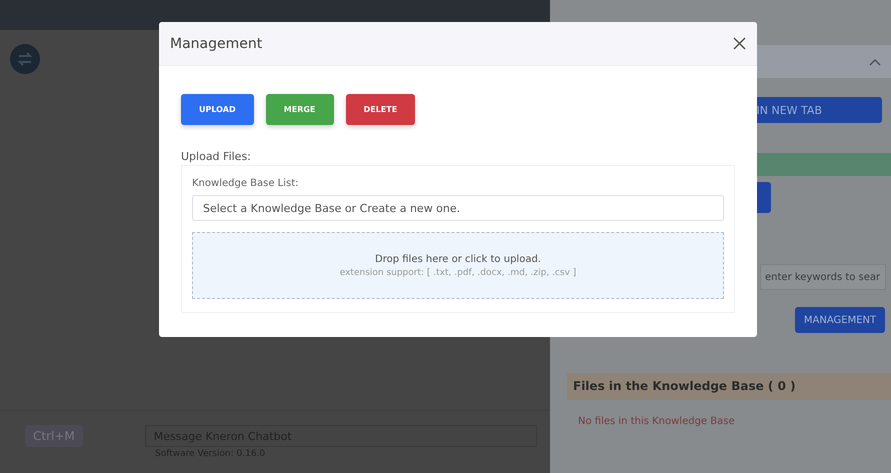 The image size is (891, 473). I want to click on management-button: MANAGEMENT, so click(840, 320).